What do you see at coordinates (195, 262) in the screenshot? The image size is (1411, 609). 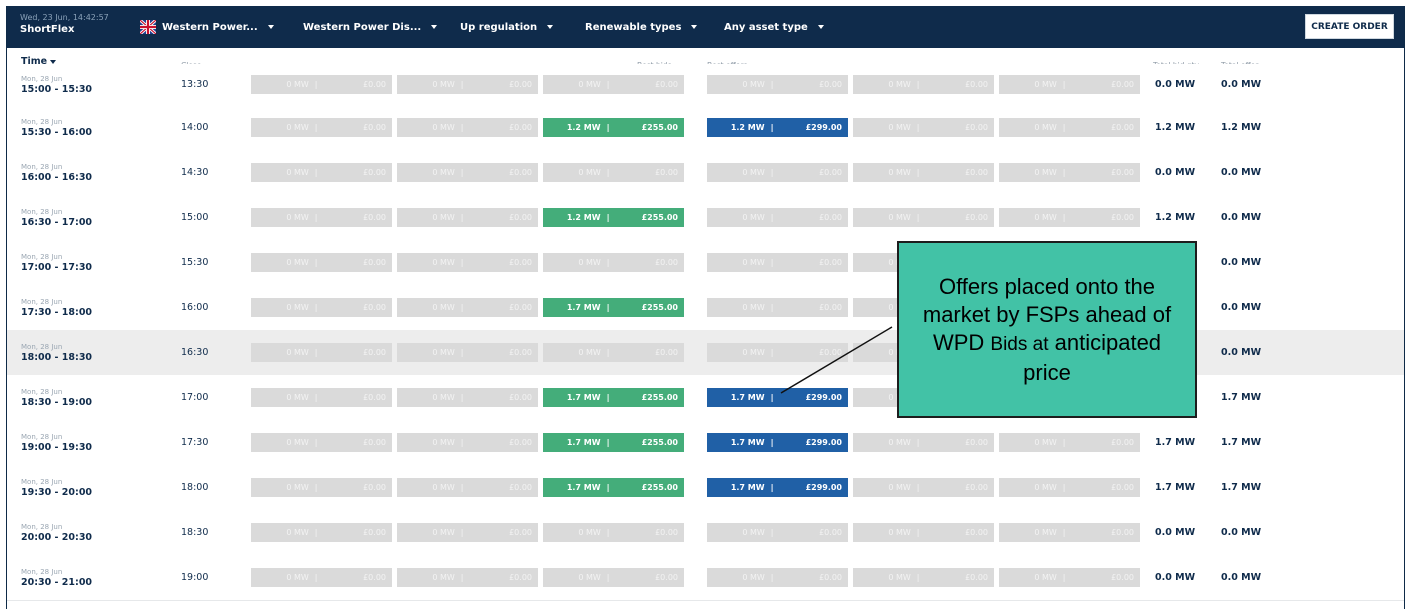 I see `close-time: 15:30` at bounding box center [195, 262].